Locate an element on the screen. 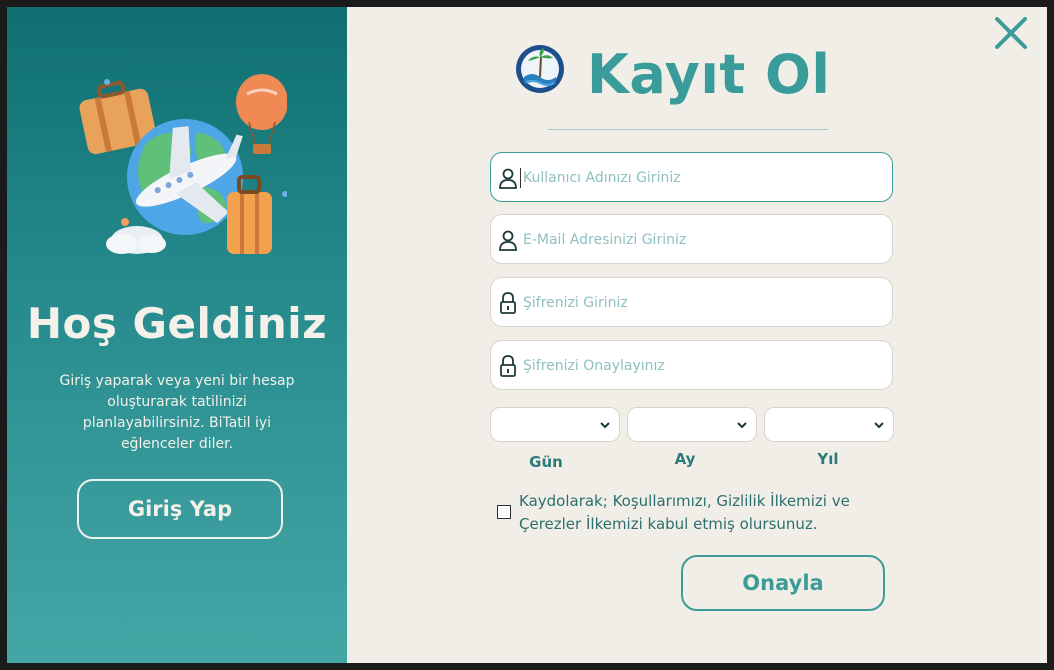 The width and height of the screenshot is (1054, 670). month-label: Ay is located at coordinates (685, 459).